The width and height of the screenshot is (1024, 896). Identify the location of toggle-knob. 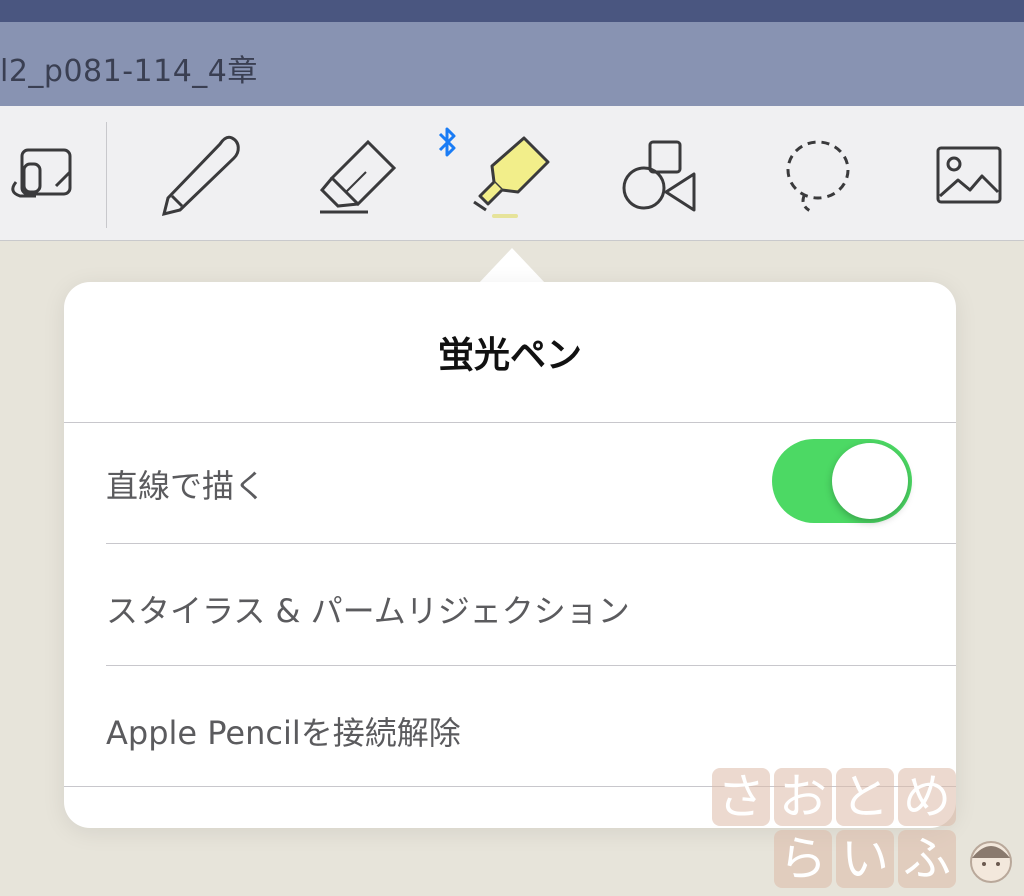
(870, 481).